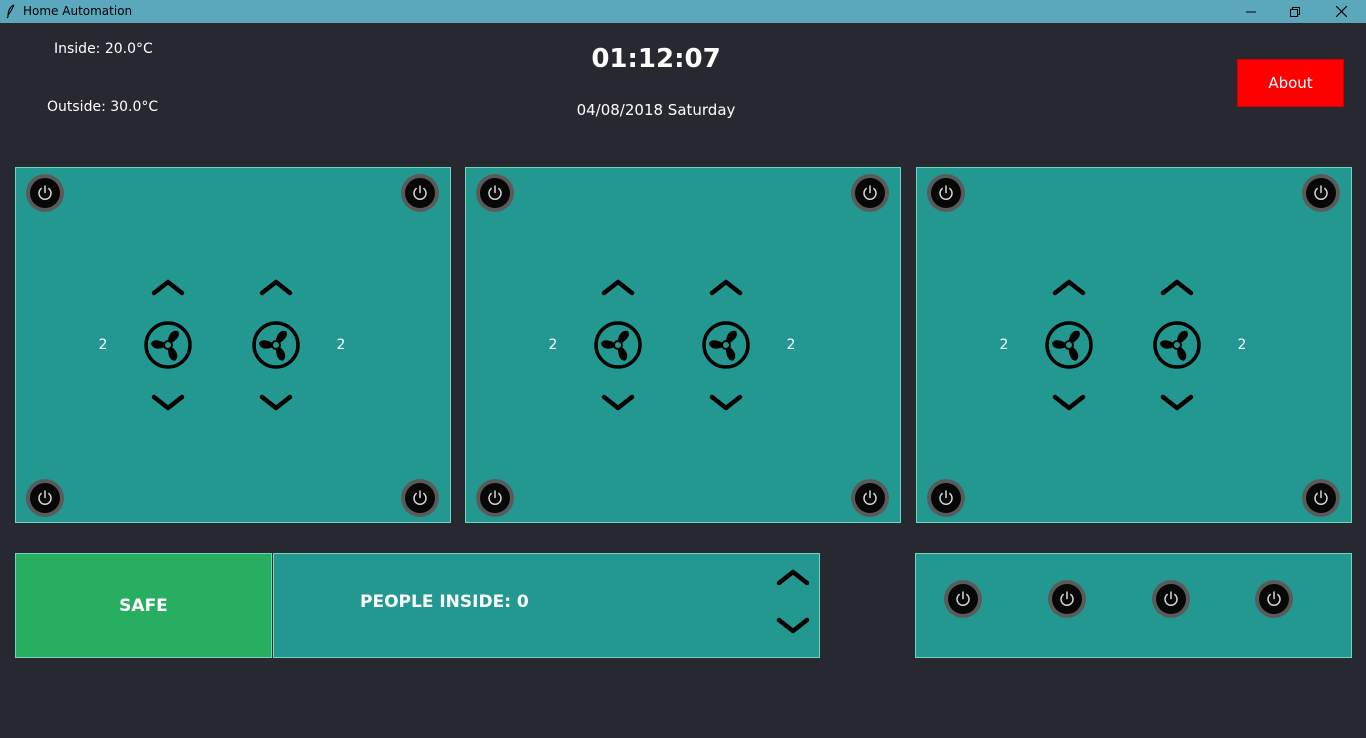  I want to click on close-button, so click(1341, 11).